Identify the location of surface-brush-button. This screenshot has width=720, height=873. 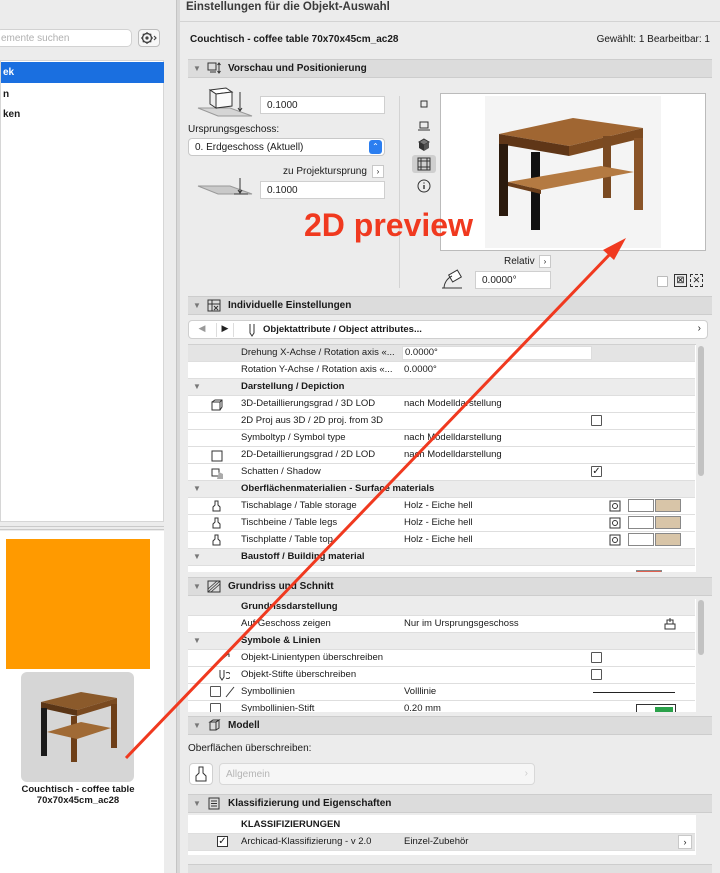
(201, 774).